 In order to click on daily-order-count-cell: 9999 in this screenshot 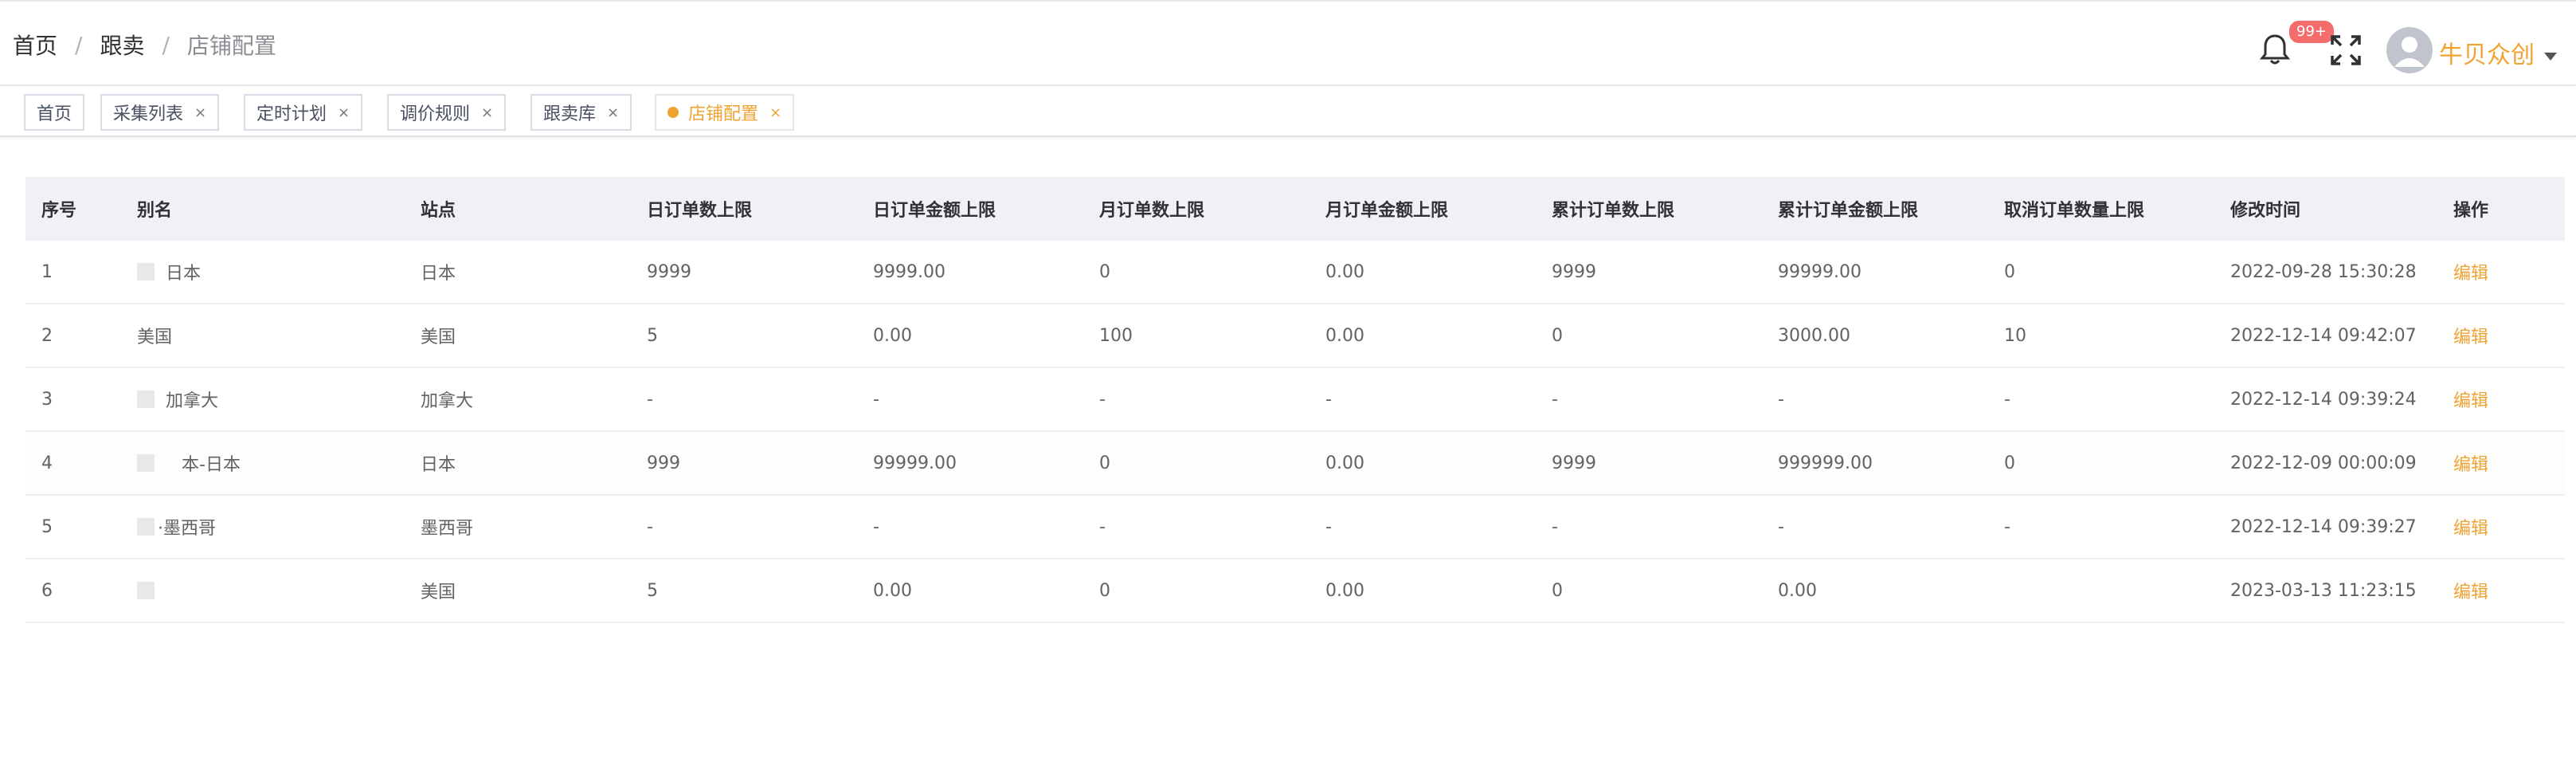, I will do `click(669, 271)`.